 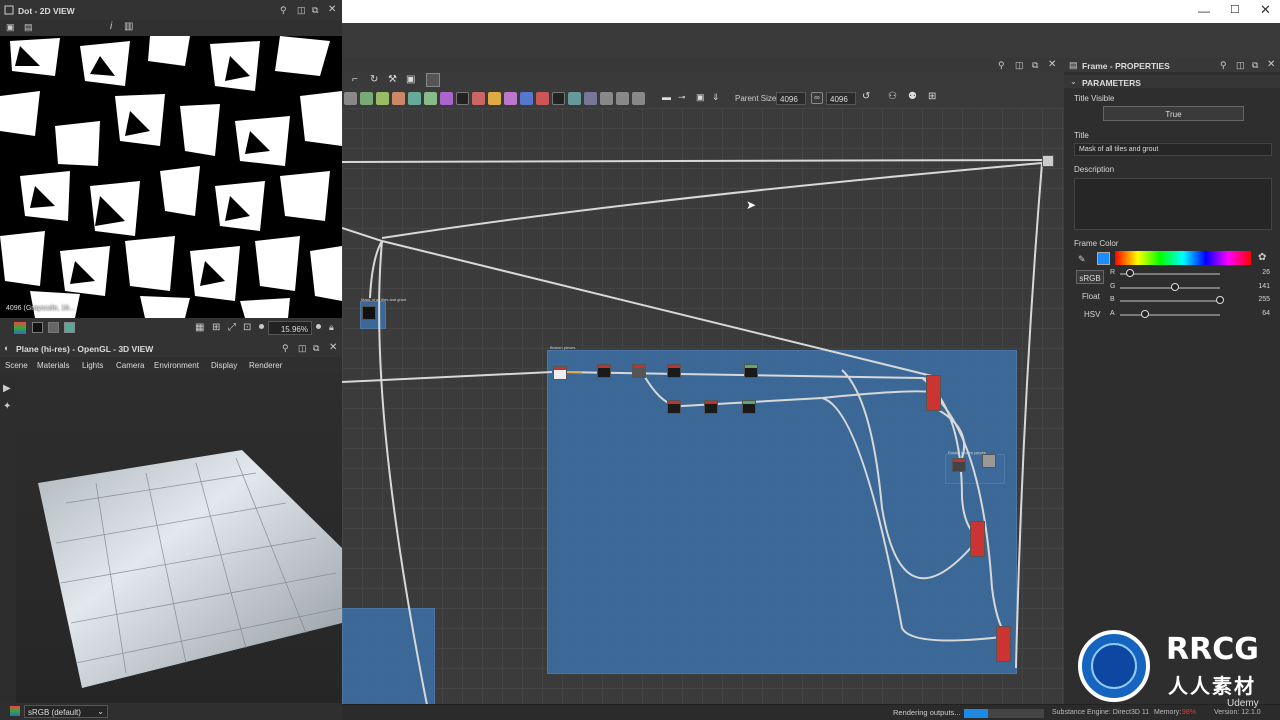 I want to click on histogram-icon: ▥, so click(x=128, y=26).